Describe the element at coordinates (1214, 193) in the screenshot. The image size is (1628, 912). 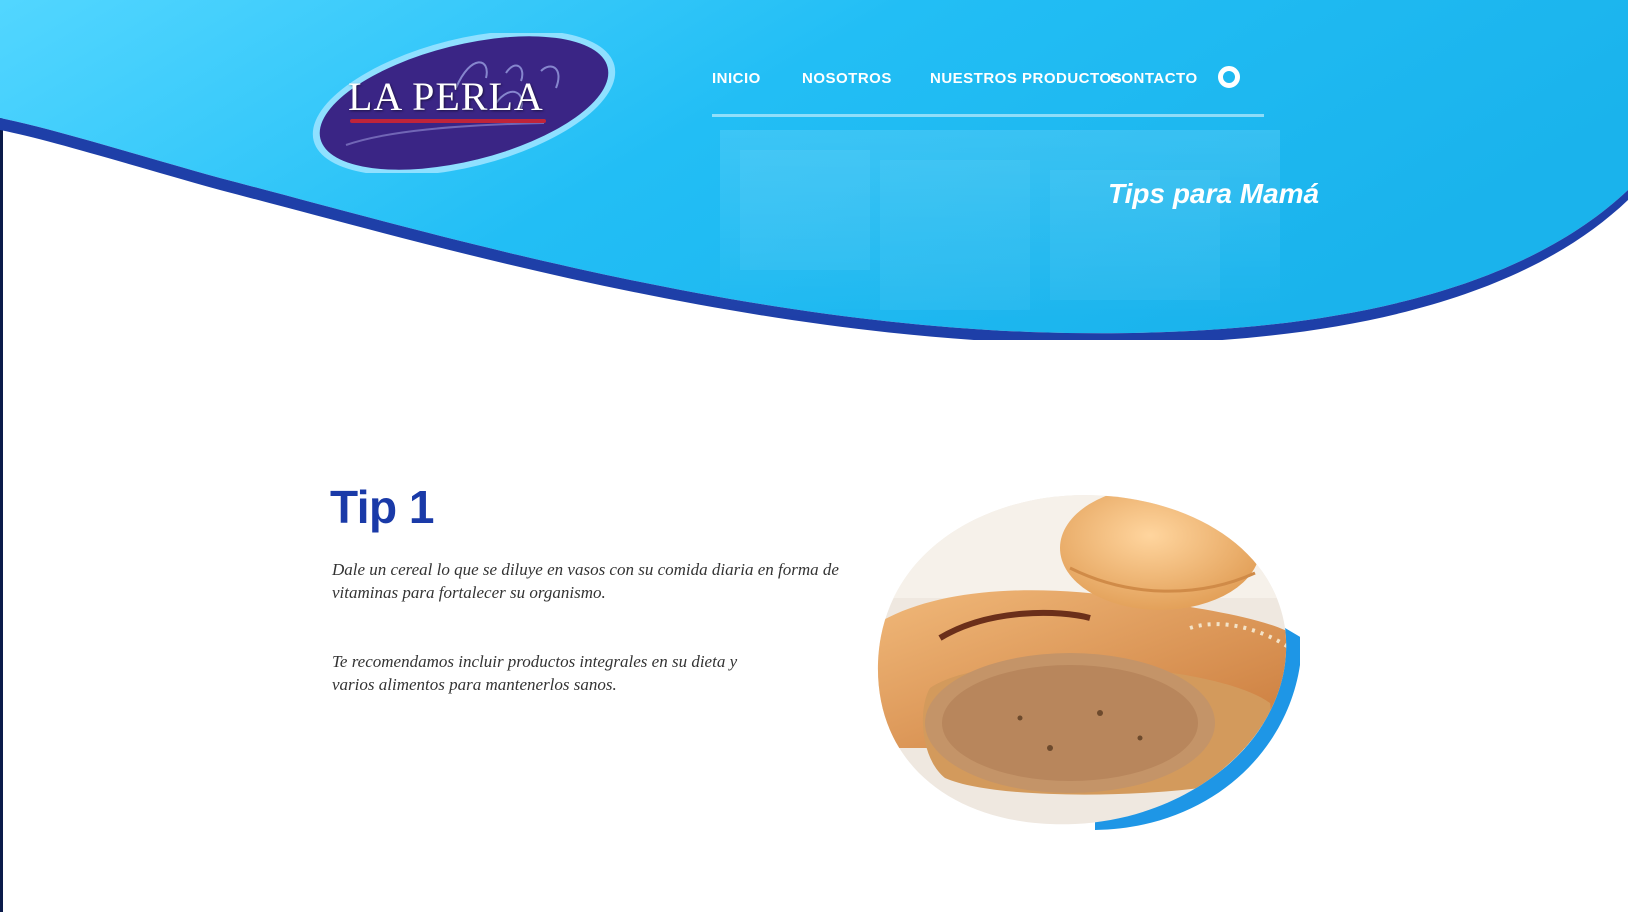
I see `page-title: Tips para Mamá` at that location.